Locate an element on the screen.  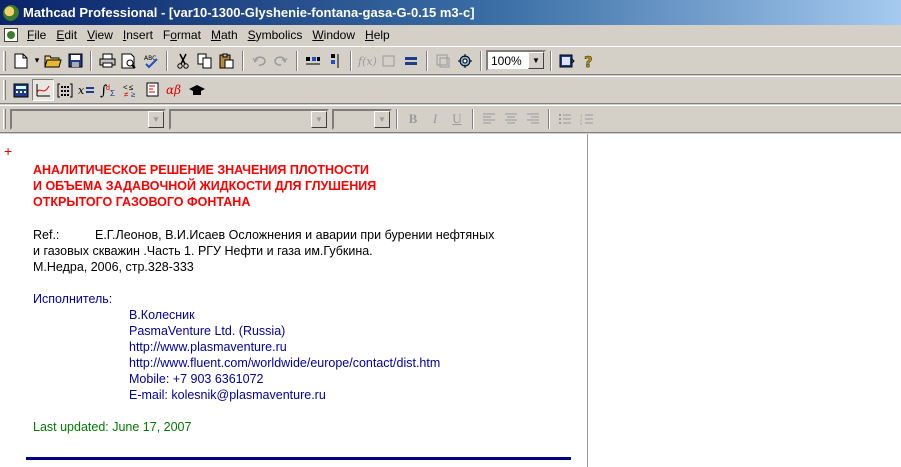
programming-palette-icon is located at coordinates (153, 90).